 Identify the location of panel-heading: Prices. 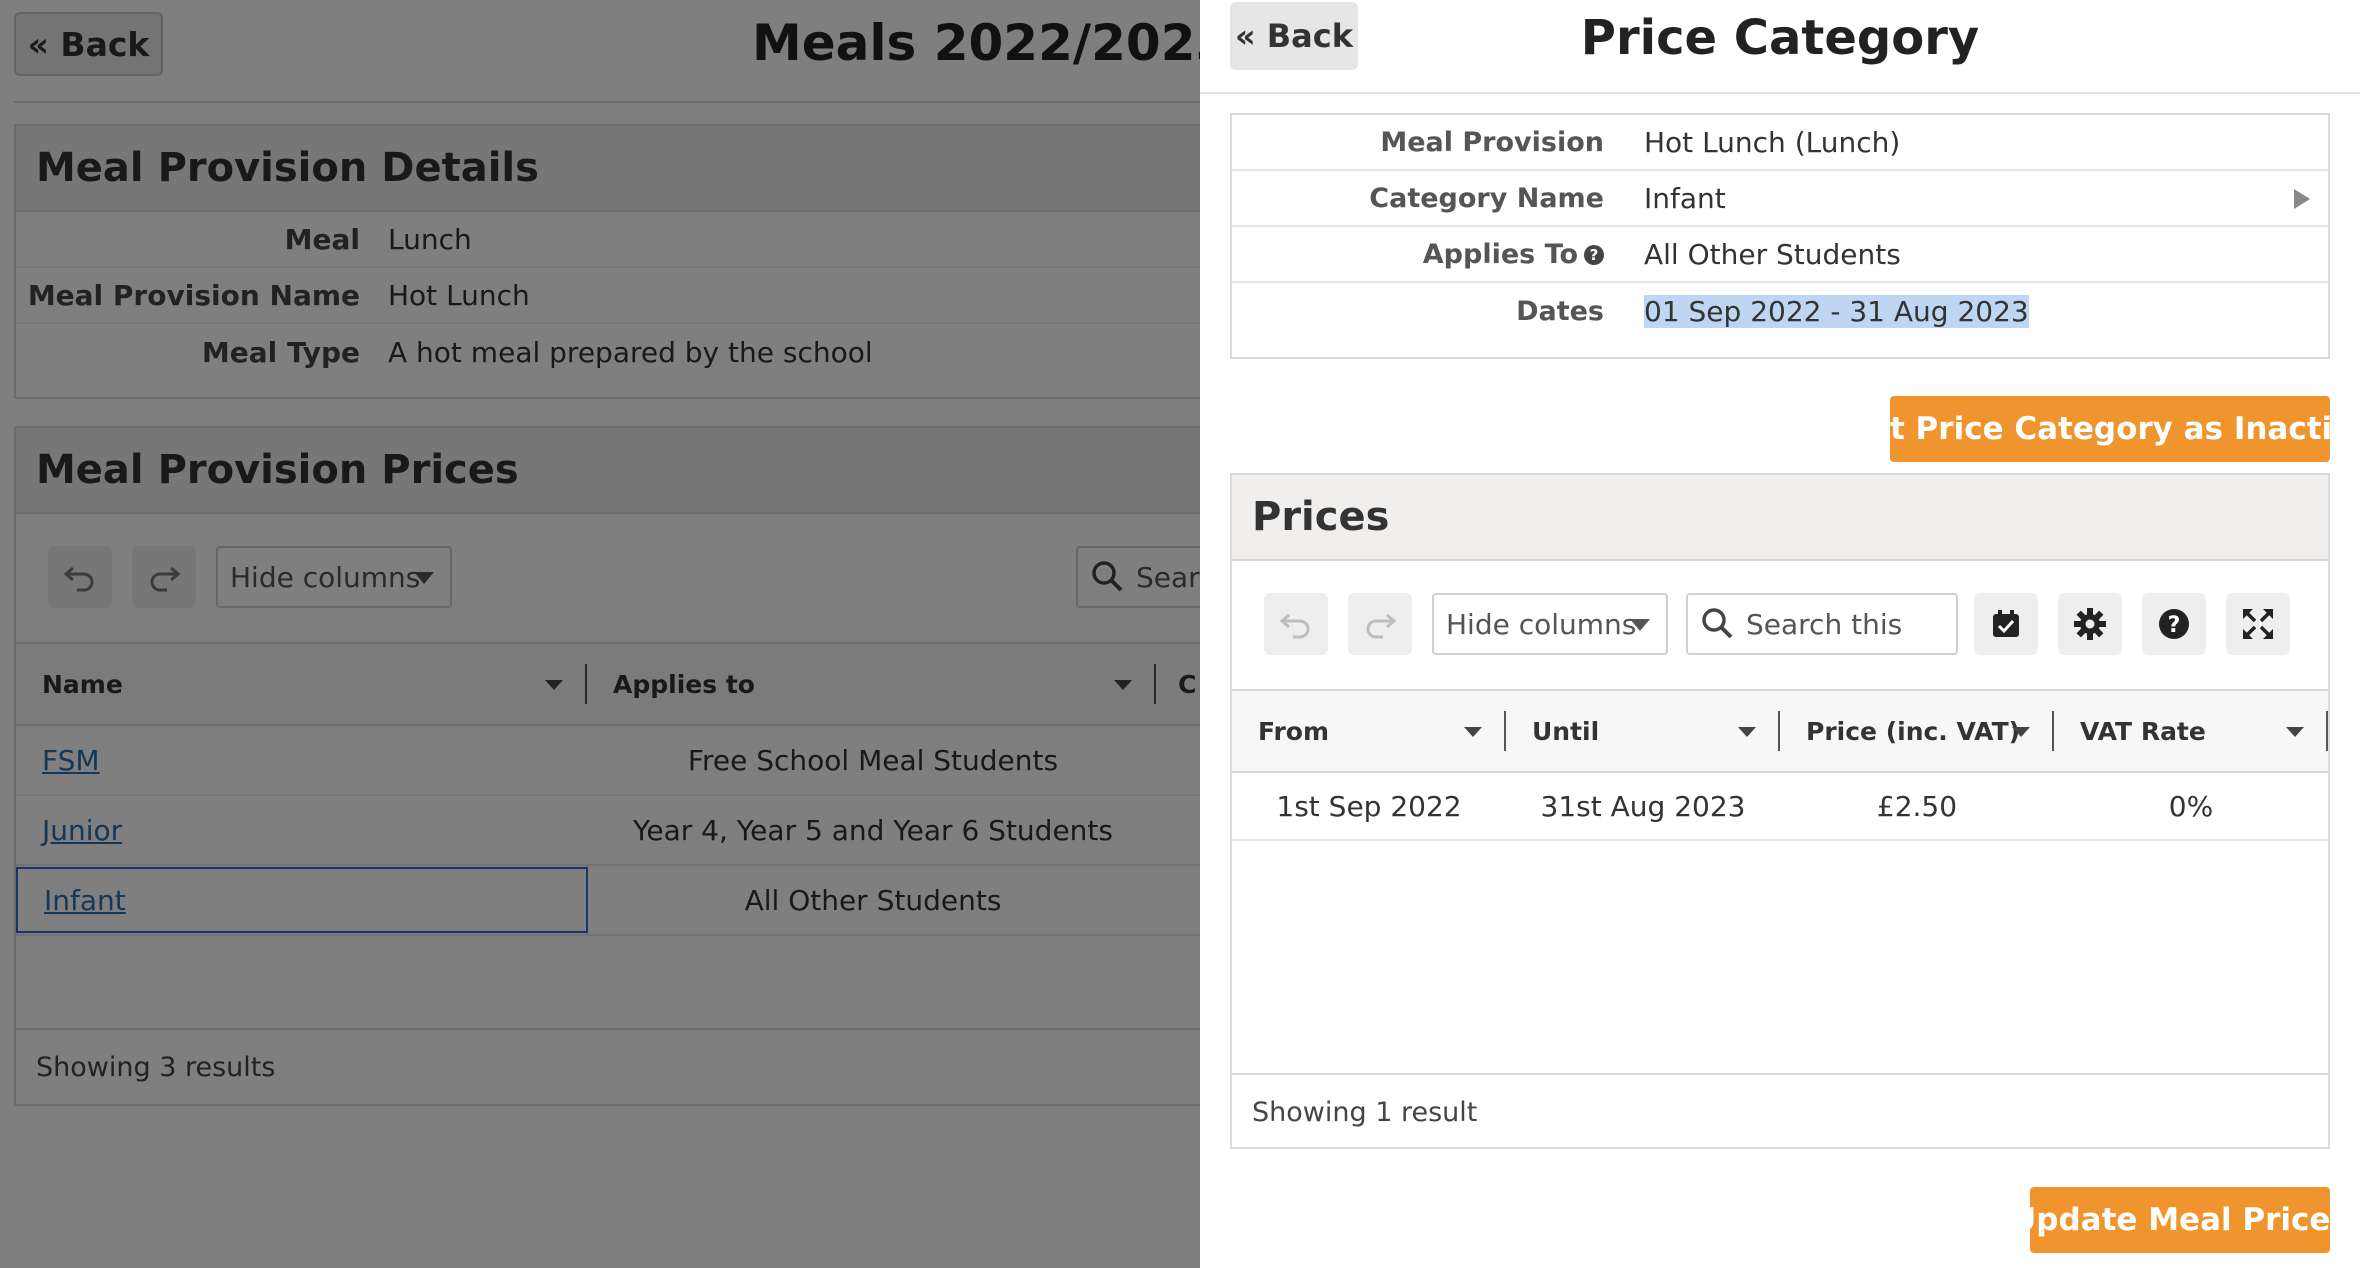
(1780, 518).